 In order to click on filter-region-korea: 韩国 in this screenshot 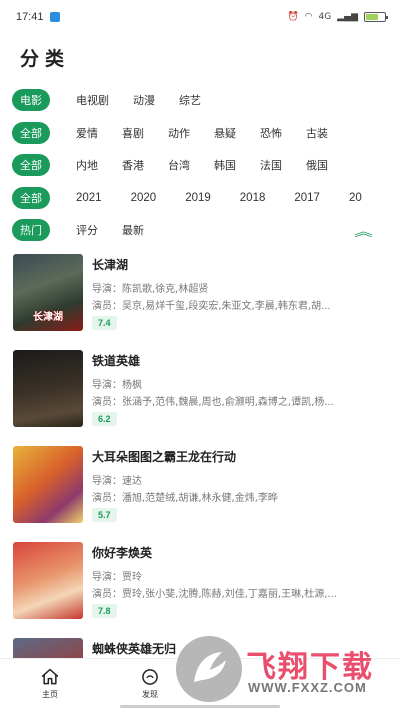, I will do `click(225, 165)`.